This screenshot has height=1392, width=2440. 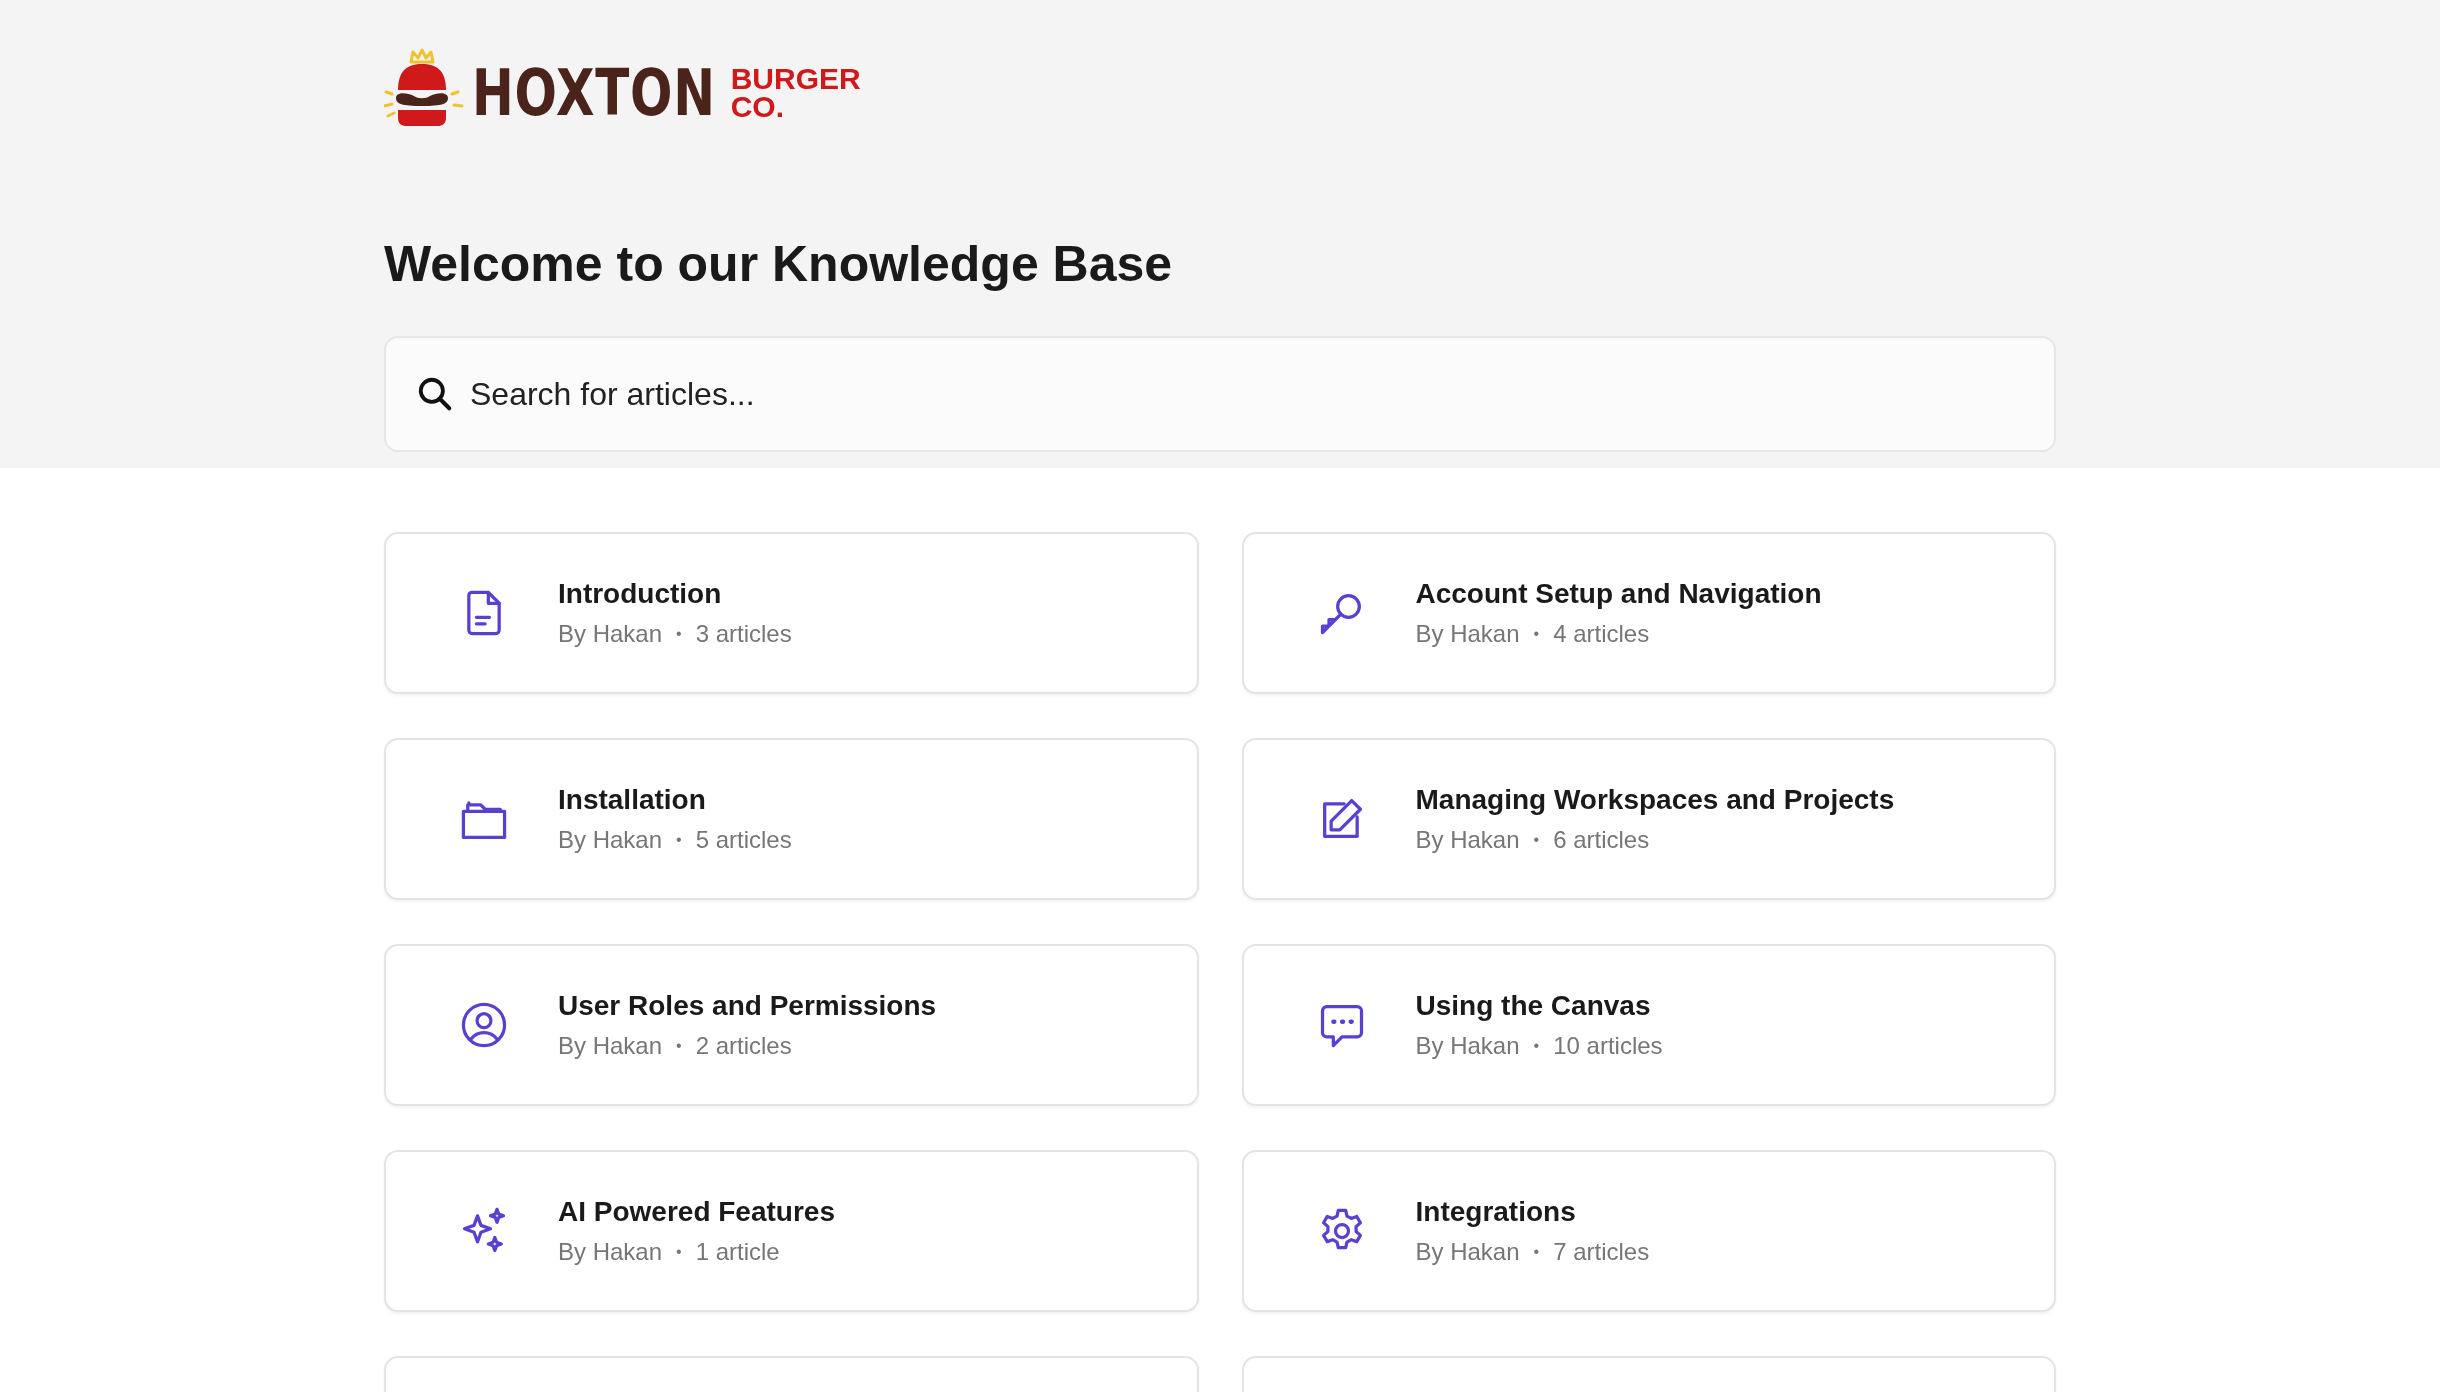 What do you see at coordinates (743, 634) in the screenshot?
I see `article-count: 3 articles` at bounding box center [743, 634].